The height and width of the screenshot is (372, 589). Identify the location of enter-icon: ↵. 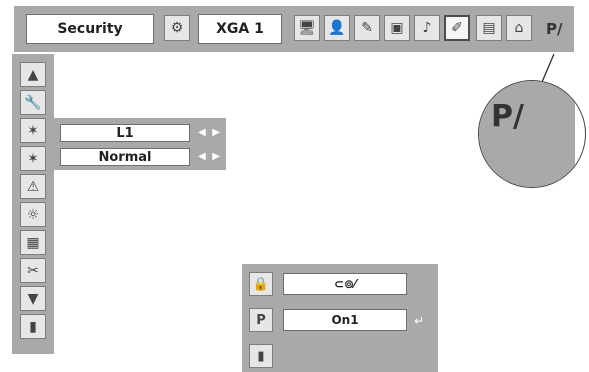
(419, 321).